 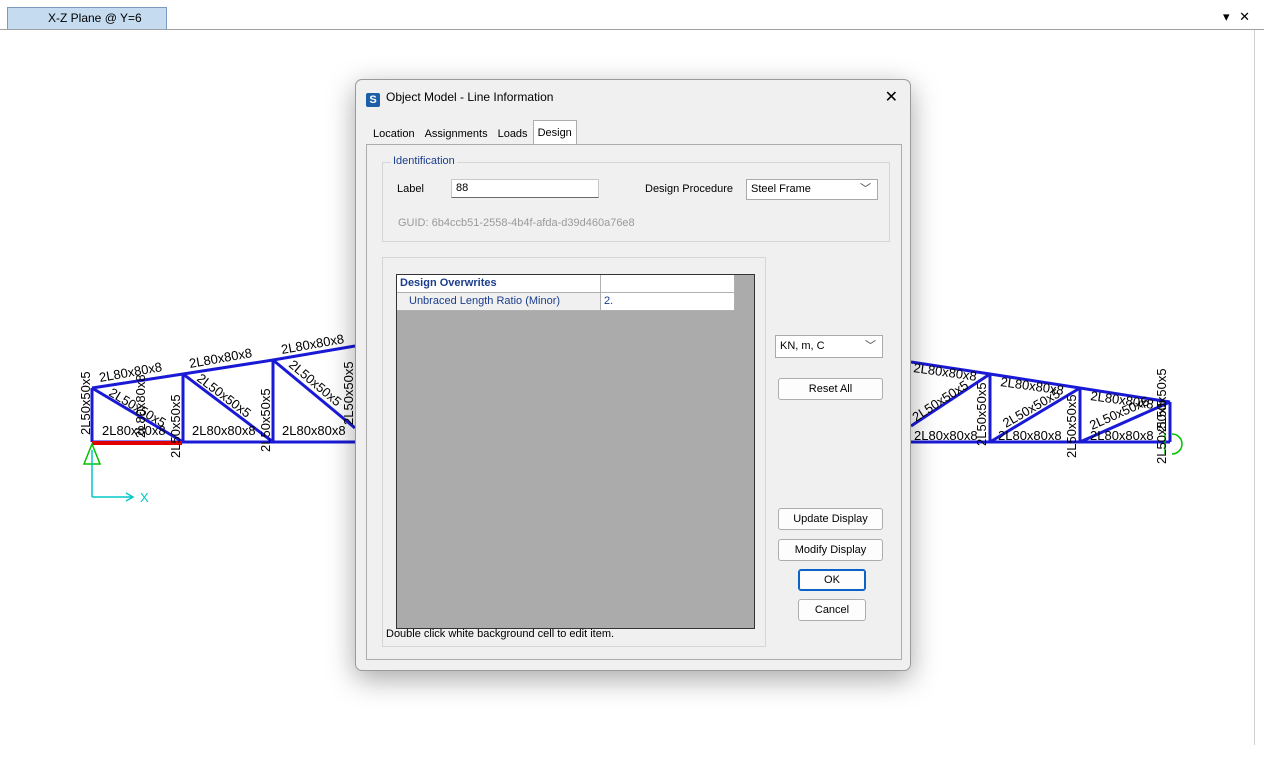 I want to click on tab-loads: Loads, so click(x=513, y=133).